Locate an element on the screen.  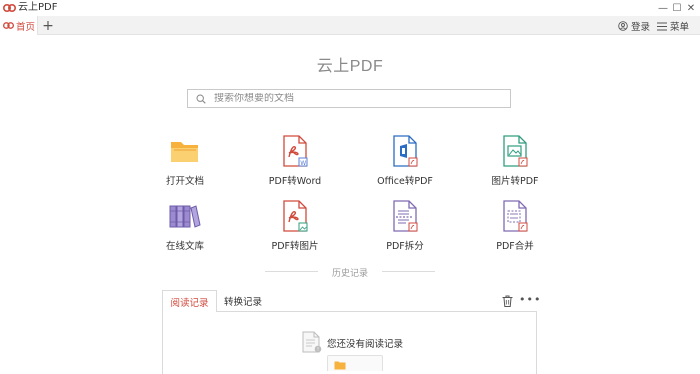
svg-text: W is located at coordinates (303, 163).